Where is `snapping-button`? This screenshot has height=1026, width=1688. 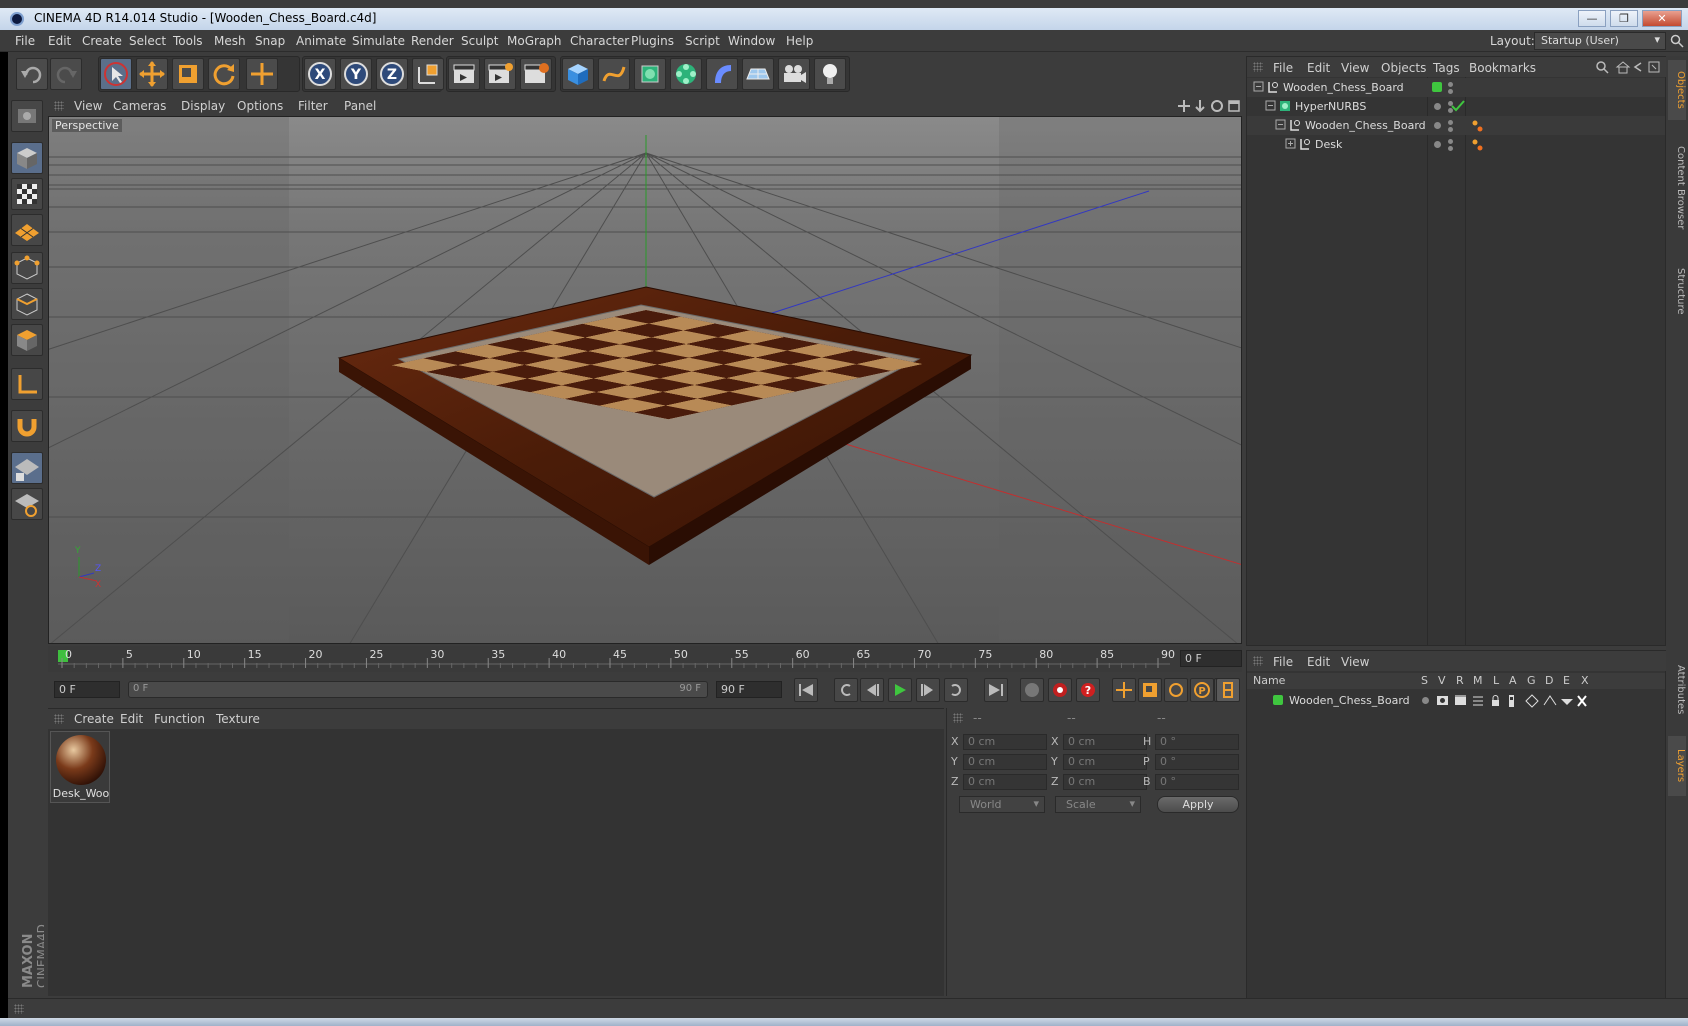
snapping-button is located at coordinates (27, 426).